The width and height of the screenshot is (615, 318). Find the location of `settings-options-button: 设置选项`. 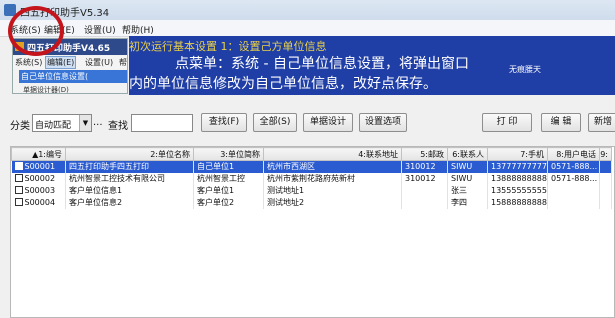

settings-options-button: 设置选项 is located at coordinates (383, 122).